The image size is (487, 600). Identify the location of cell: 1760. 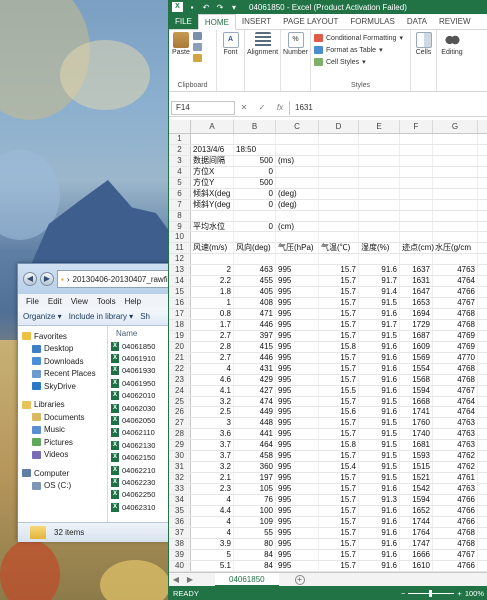
(416, 423).